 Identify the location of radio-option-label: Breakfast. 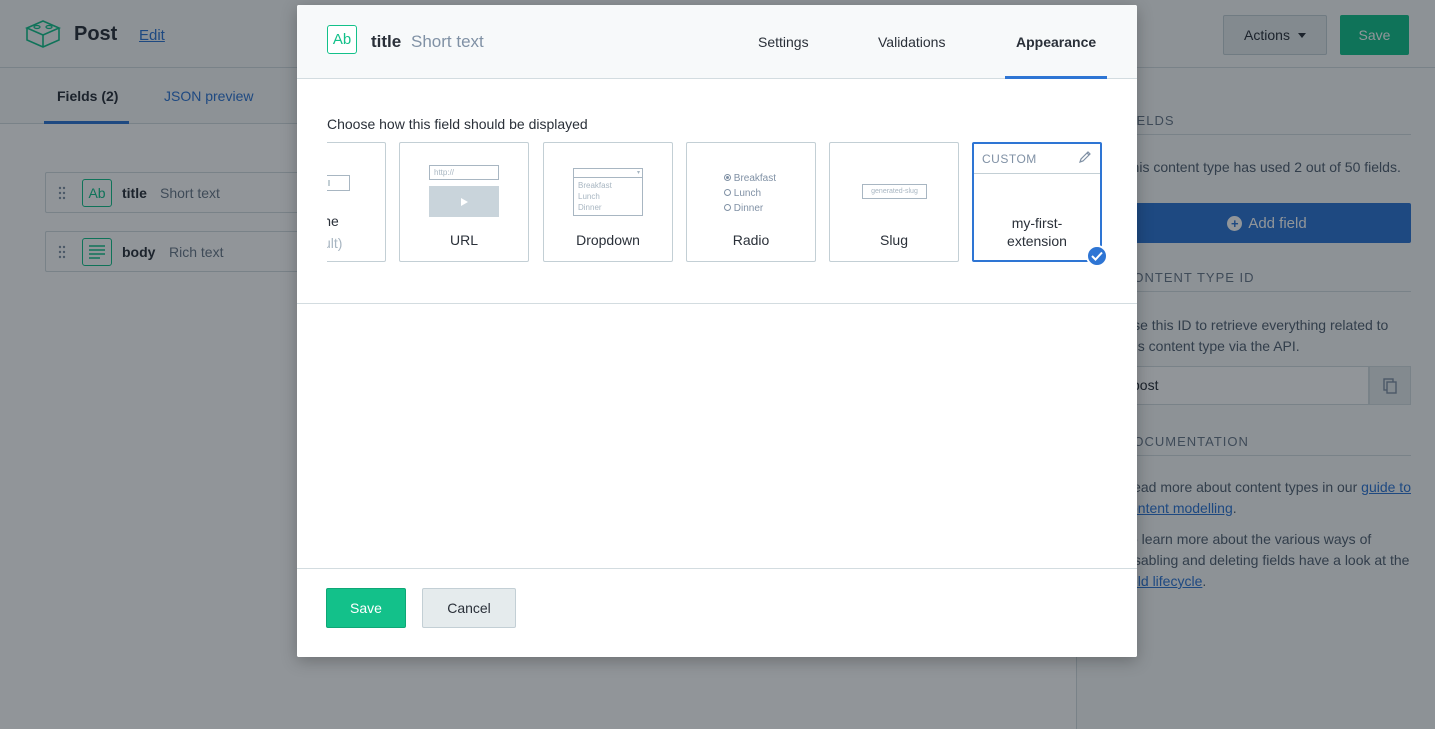
(755, 178).